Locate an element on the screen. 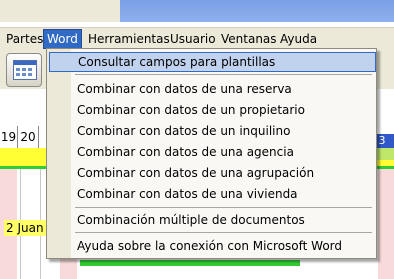  calendar-button is located at coordinates (24, 70).